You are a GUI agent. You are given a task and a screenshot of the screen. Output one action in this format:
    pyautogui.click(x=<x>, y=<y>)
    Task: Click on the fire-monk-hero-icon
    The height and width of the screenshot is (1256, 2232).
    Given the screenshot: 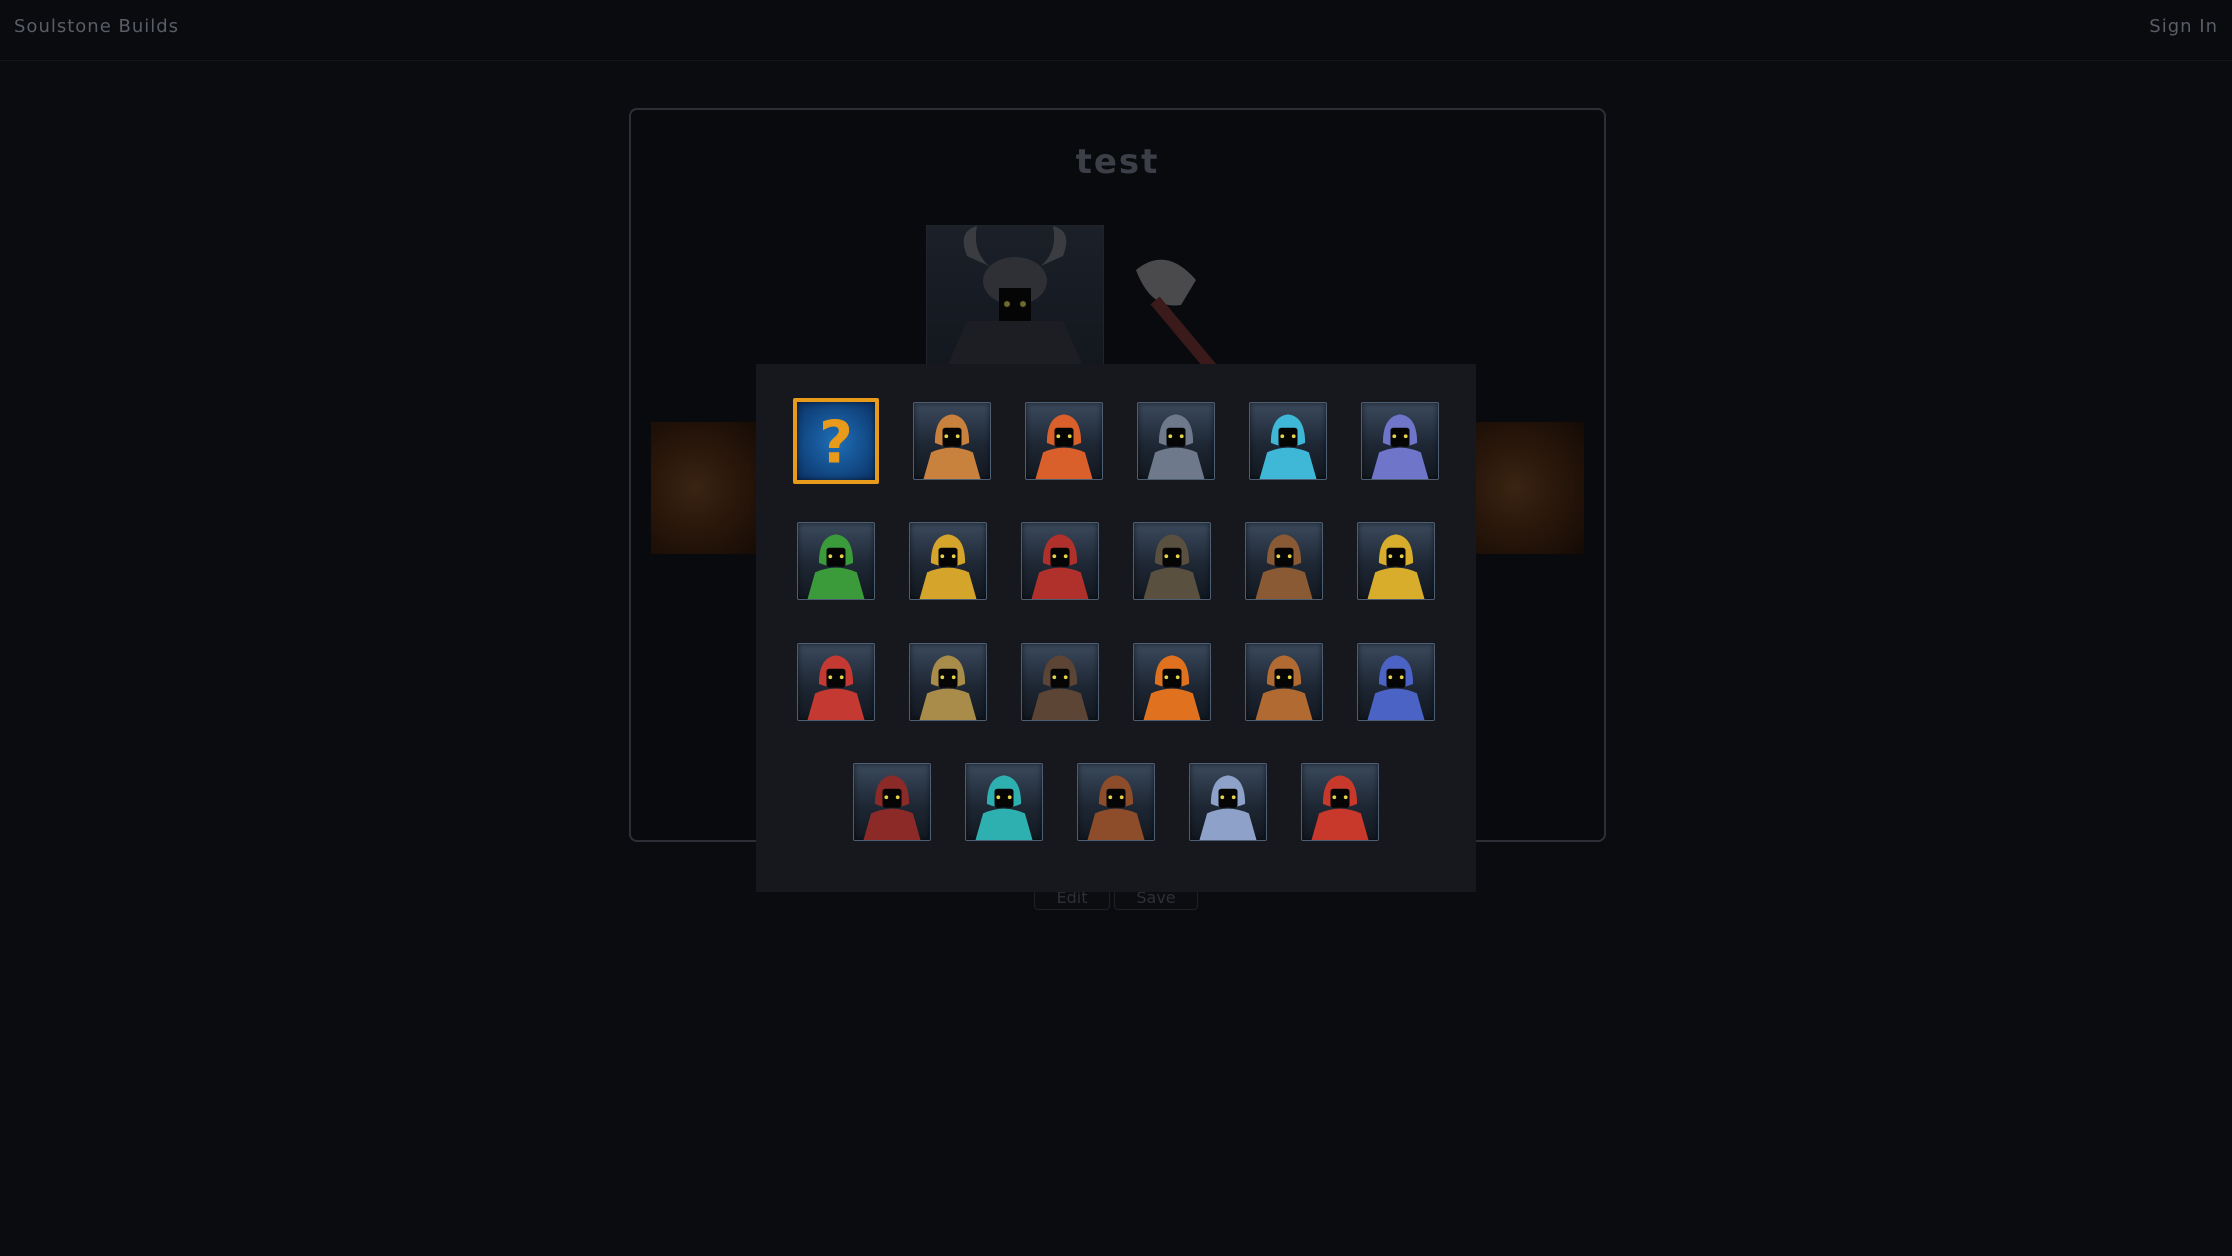 What is the action you would take?
    pyautogui.click(x=1172, y=687)
    